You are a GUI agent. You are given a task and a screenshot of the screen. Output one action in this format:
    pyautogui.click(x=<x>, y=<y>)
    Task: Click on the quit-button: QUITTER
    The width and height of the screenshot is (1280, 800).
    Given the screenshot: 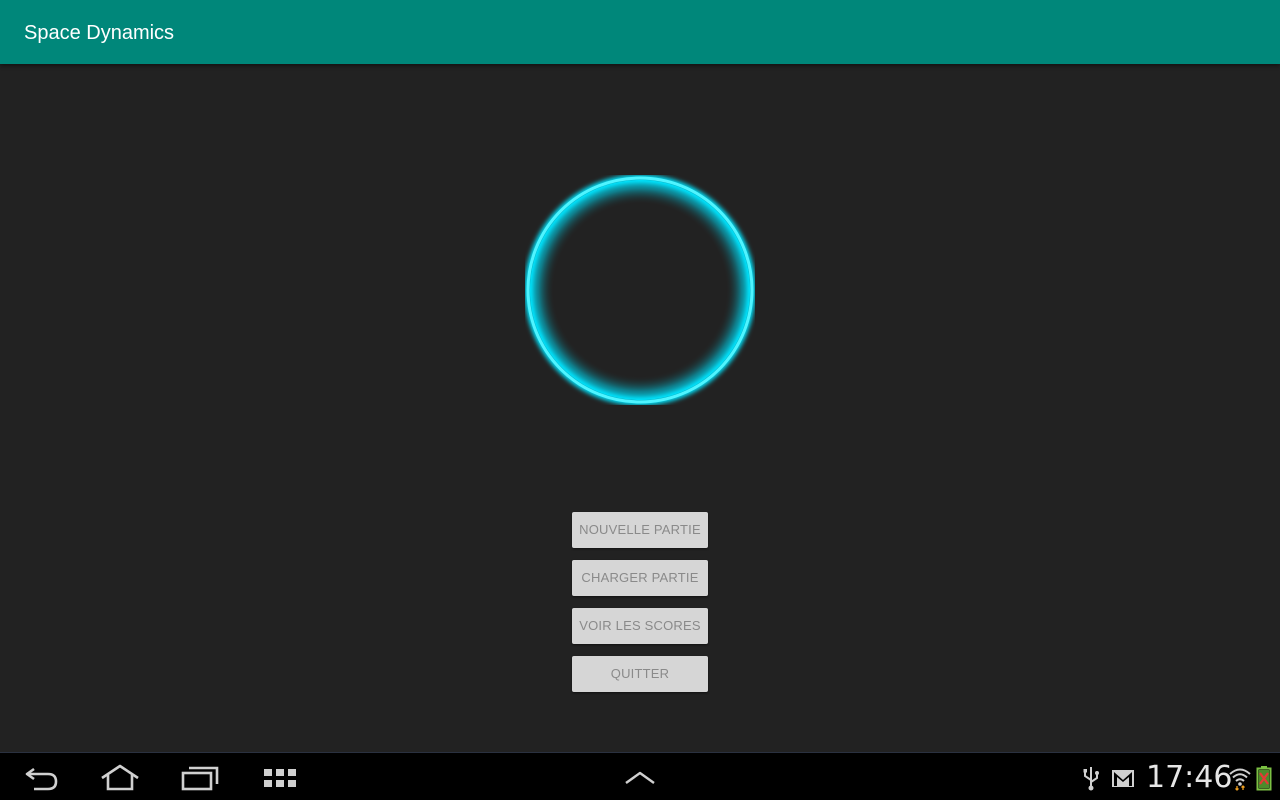 What is the action you would take?
    pyautogui.click(x=640, y=674)
    